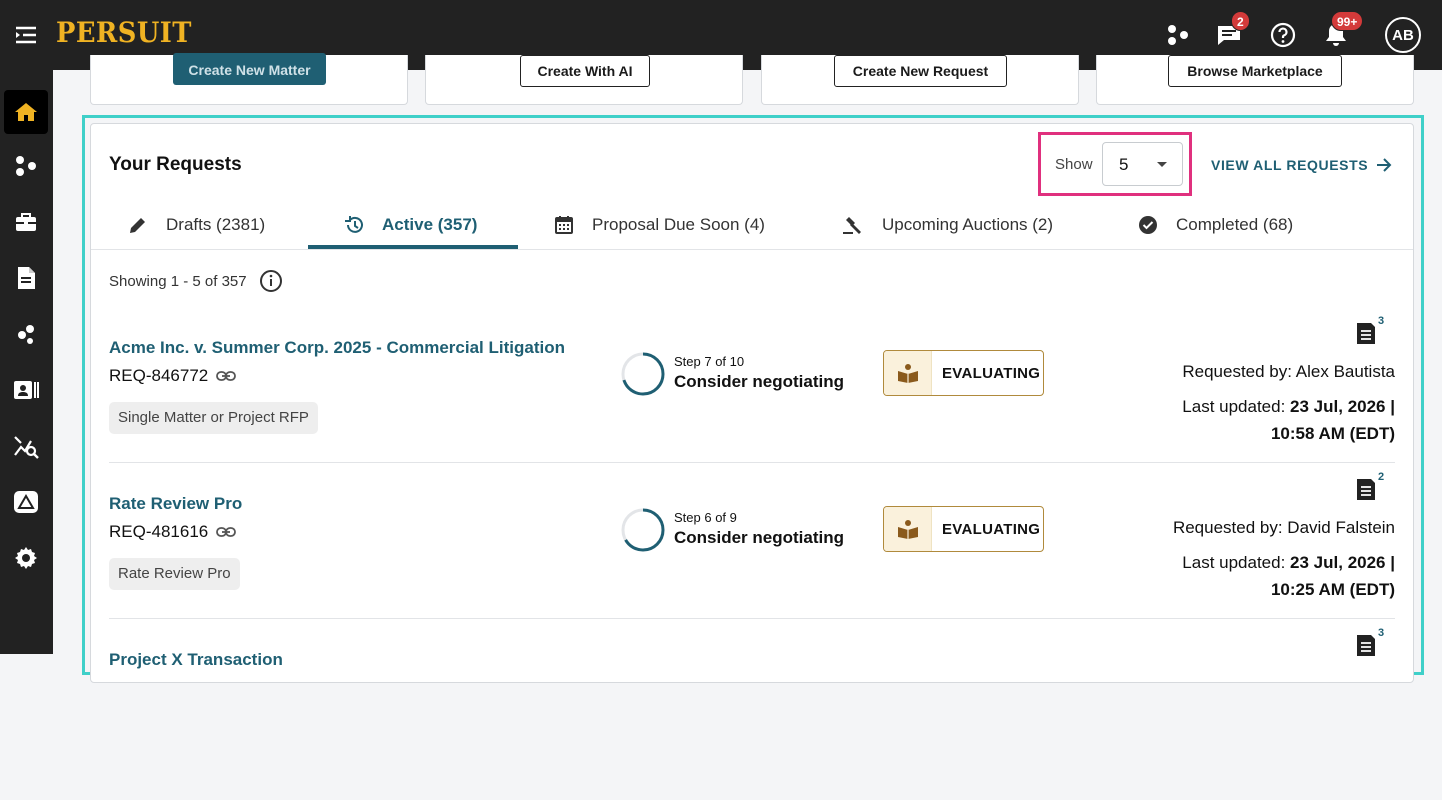 Image resolution: width=1442 pixels, height=800 pixels. What do you see at coordinates (137, 225) in the screenshot?
I see `pencil-icon` at bounding box center [137, 225].